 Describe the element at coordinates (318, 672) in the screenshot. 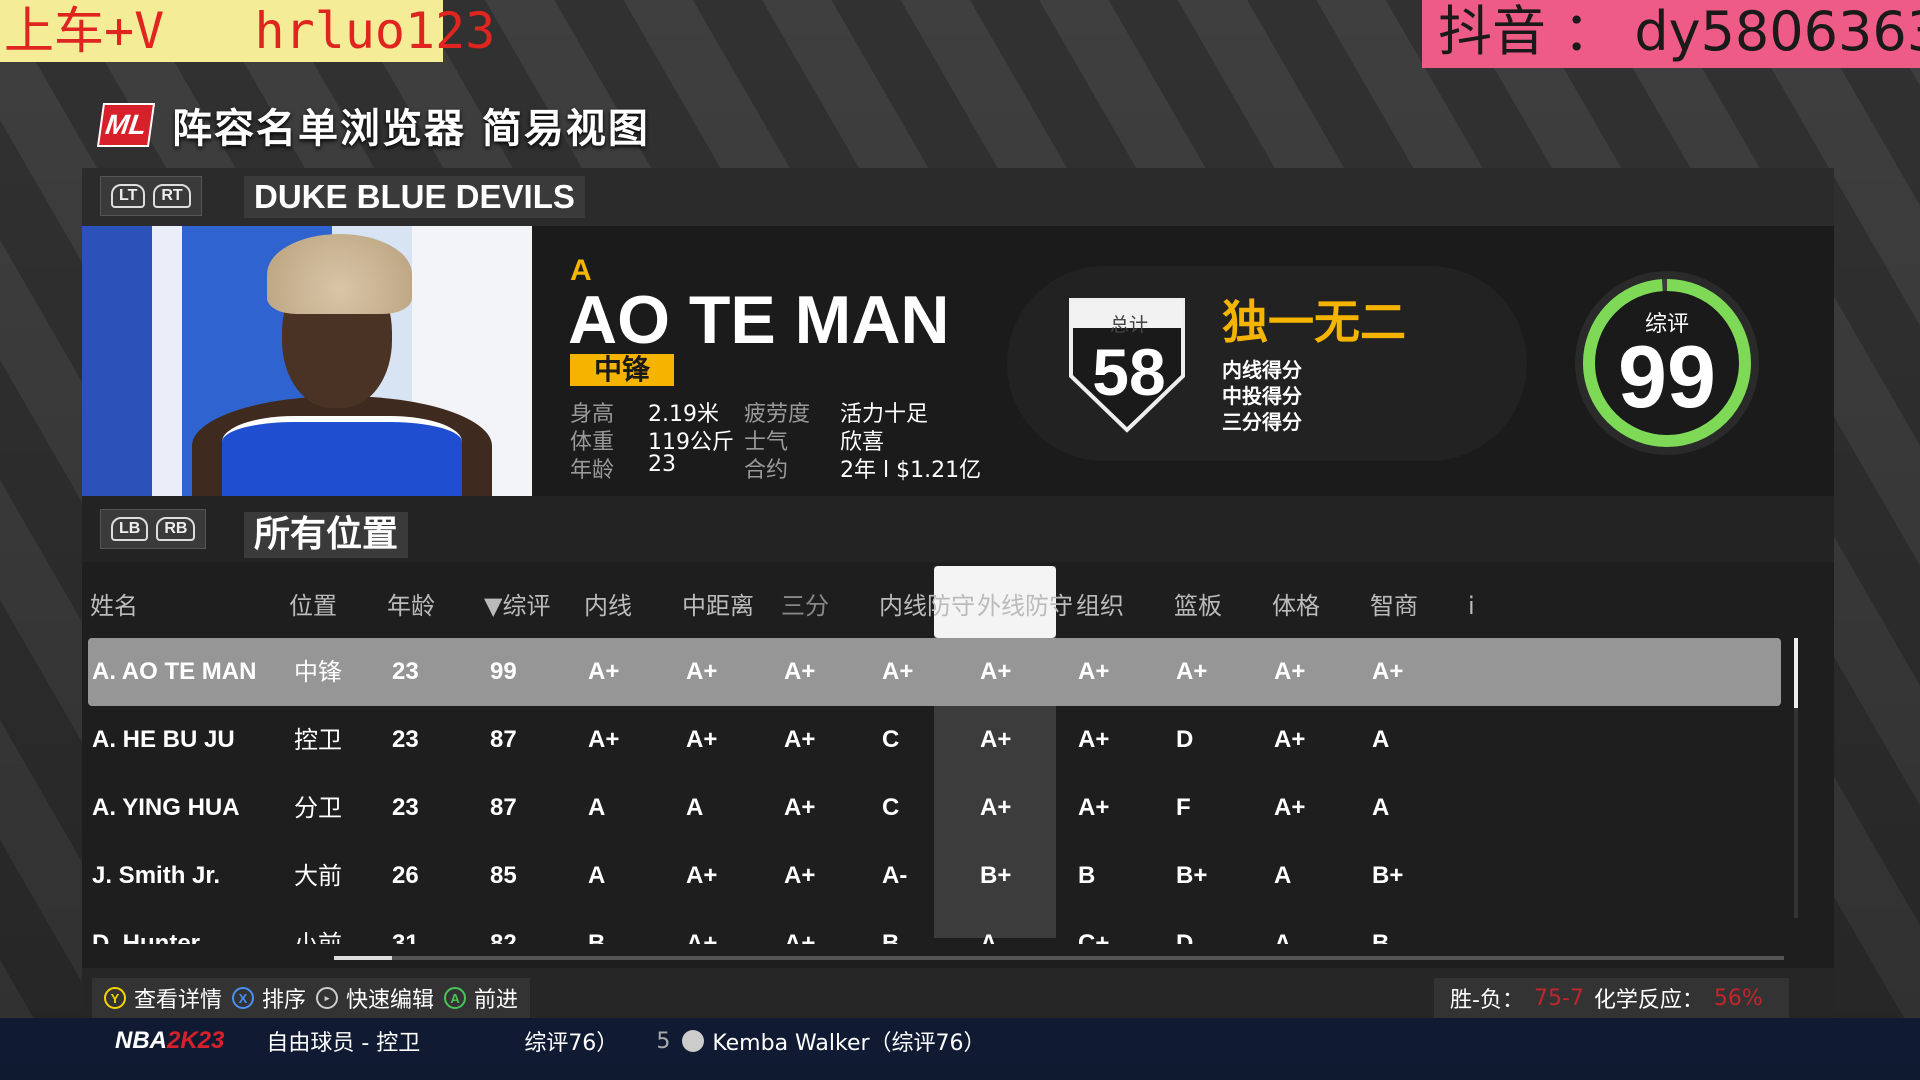

I see `table-cell: 中锋` at that location.